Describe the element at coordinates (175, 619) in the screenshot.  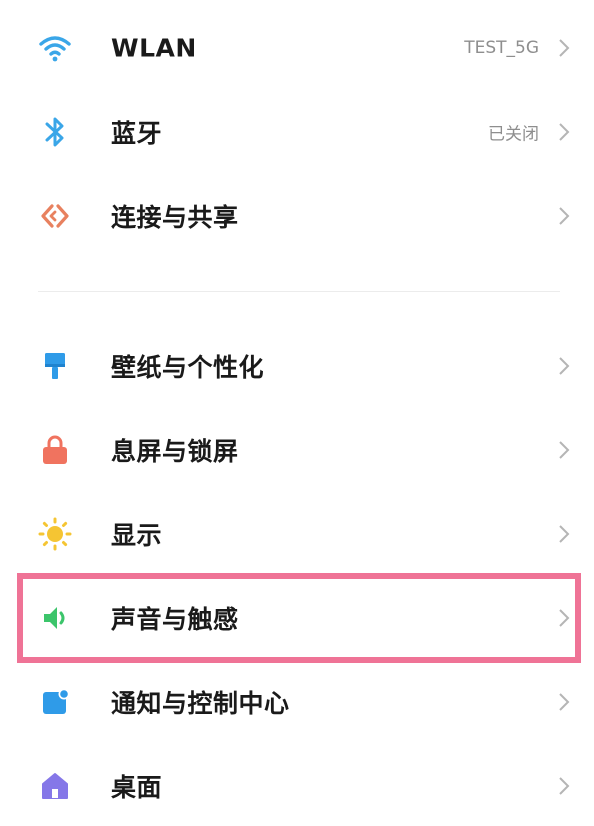
I see `settings-item-label: 声音与触感` at that location.